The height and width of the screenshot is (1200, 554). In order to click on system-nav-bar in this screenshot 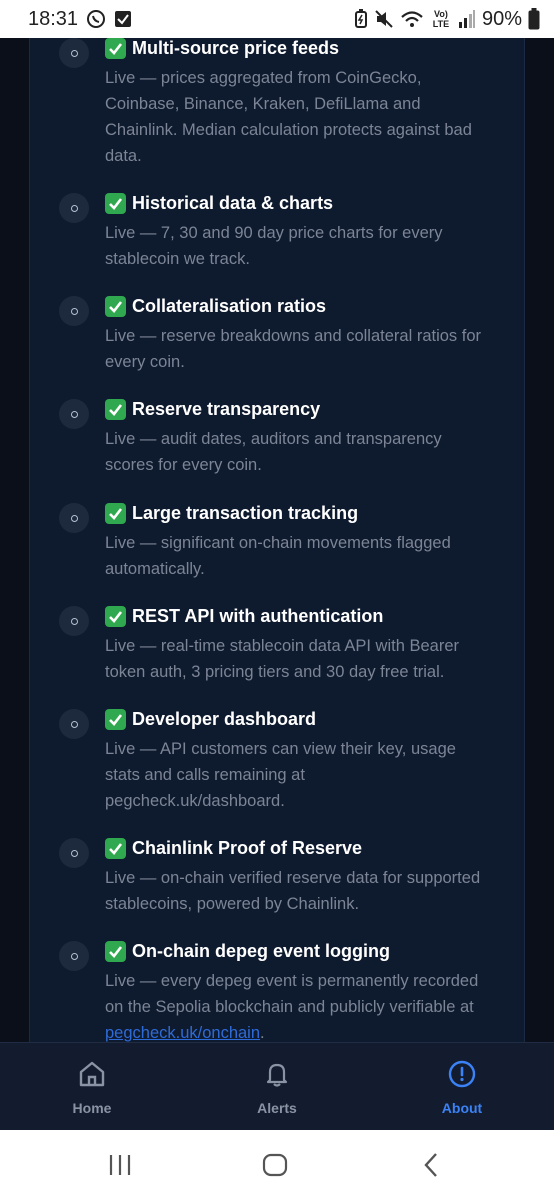, I will do `click(277, 1165)`.